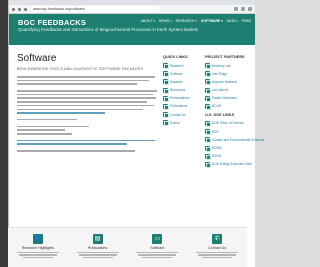 This screenshot has height=267, width=320. I want to click on quick-link-research: Research, so click(185, 66).